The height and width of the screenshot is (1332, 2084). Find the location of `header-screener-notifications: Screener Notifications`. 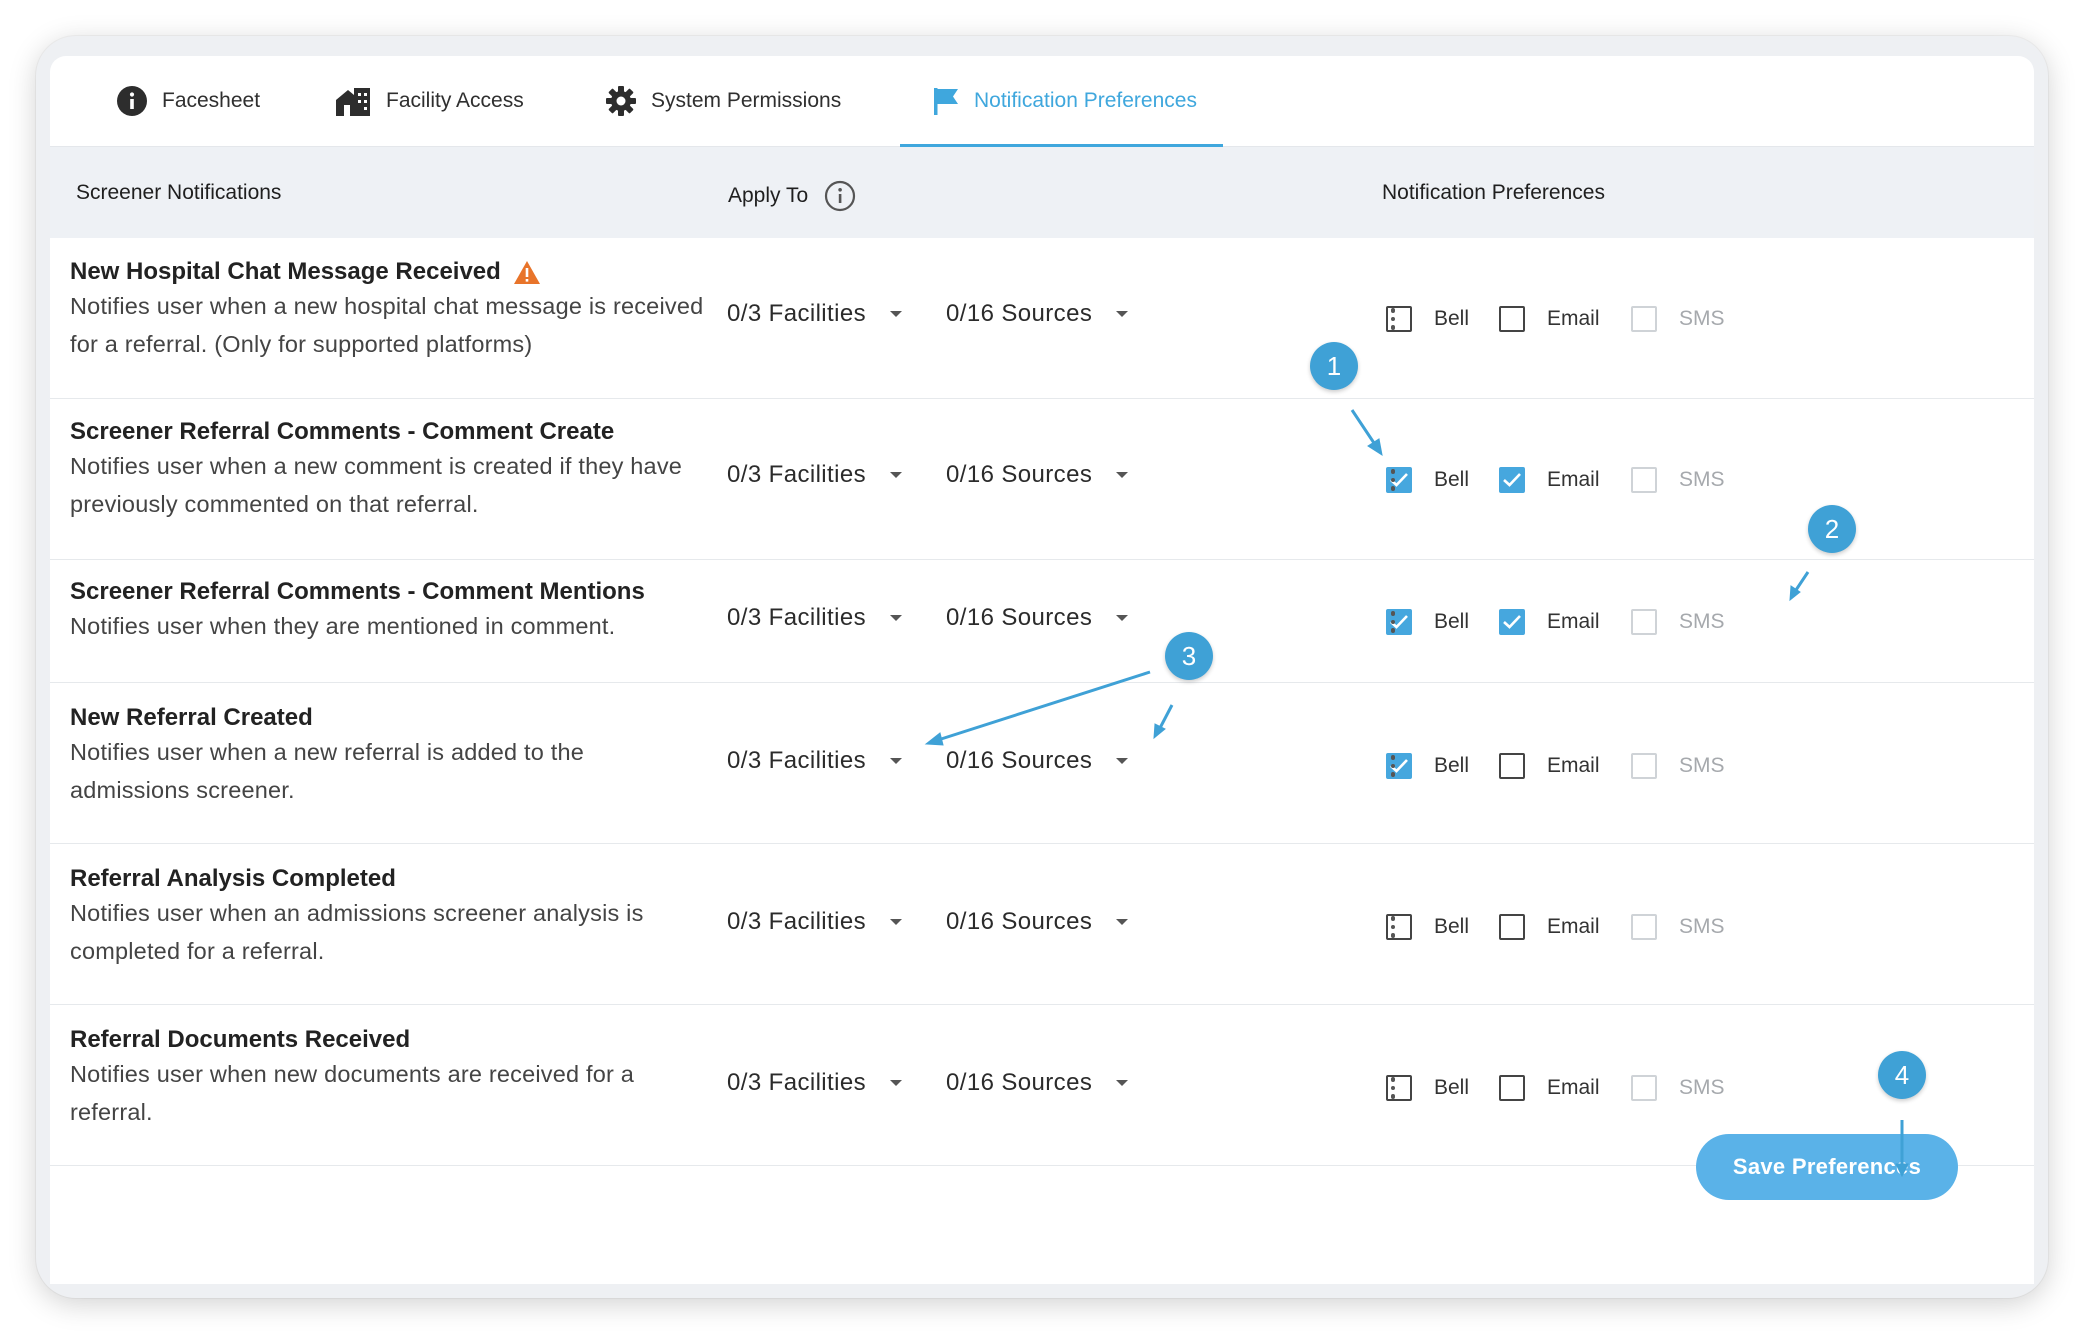

header-screener-notifications: Screener Notifications is located at coordinates (179, 192).